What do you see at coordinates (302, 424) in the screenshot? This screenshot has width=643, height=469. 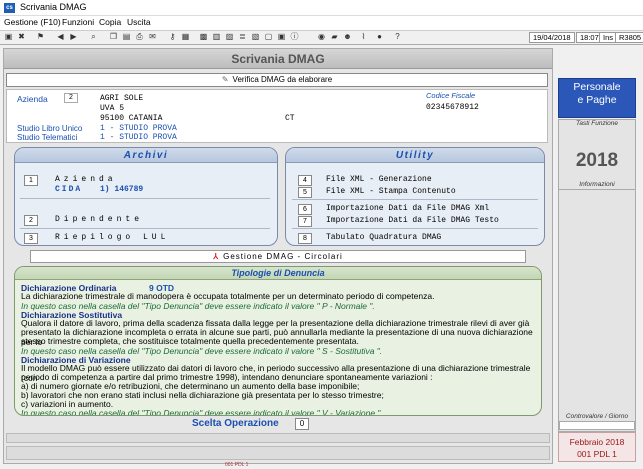 I see `scelta-operazione-input: 0` at bounding box center [302, 424].